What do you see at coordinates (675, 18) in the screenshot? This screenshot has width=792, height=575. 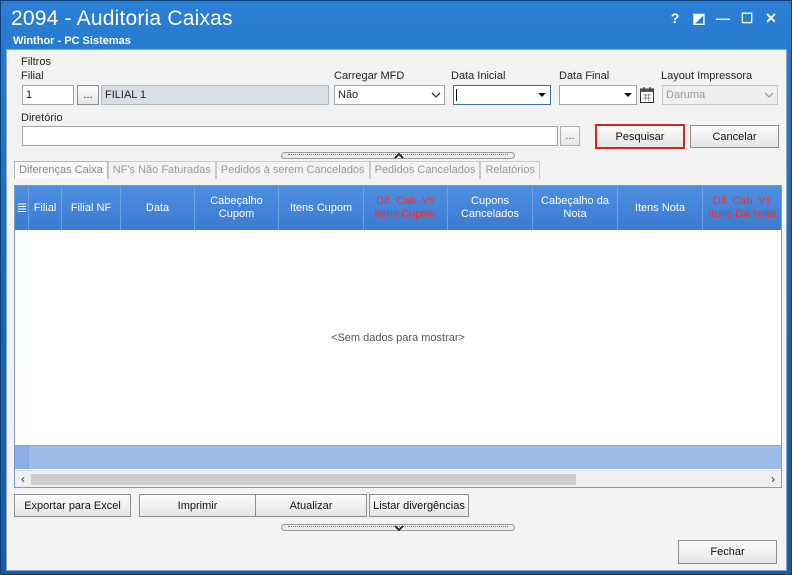 I see `help-button: ?` at bounding box center [675, 18].